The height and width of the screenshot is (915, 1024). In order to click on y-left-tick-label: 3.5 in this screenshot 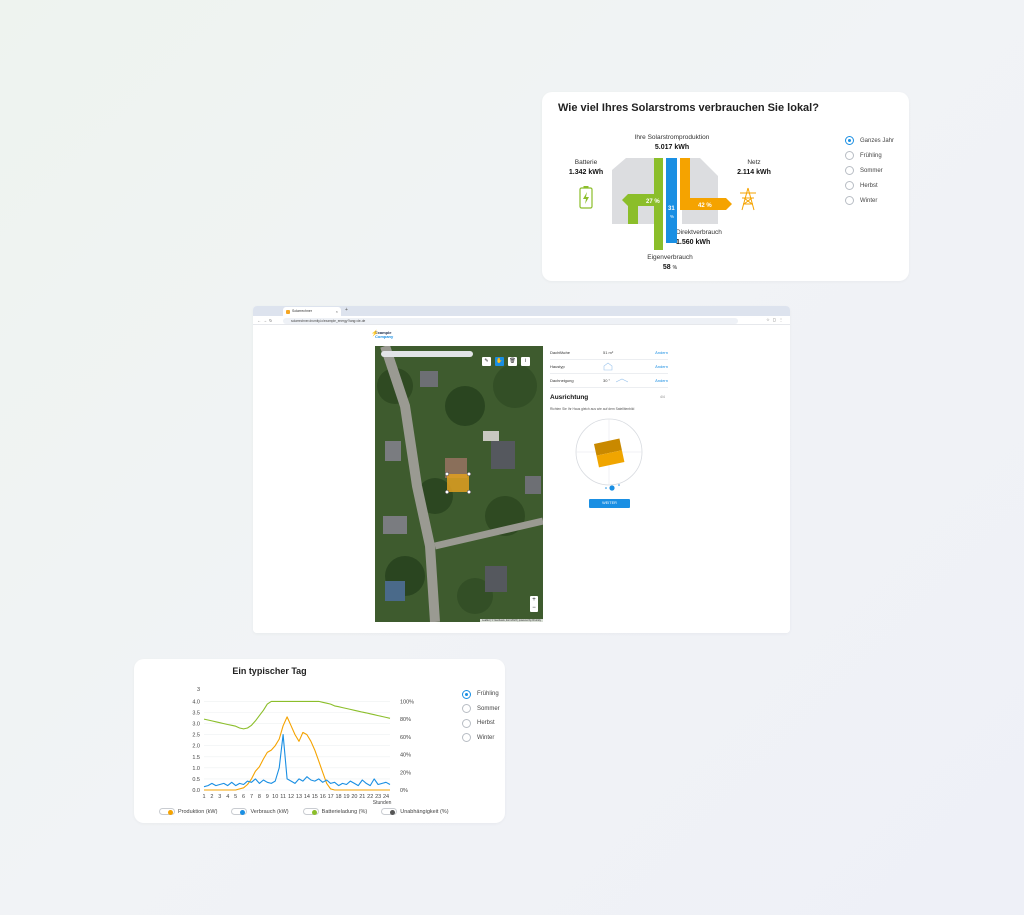, I will do `click(196, 714)`.